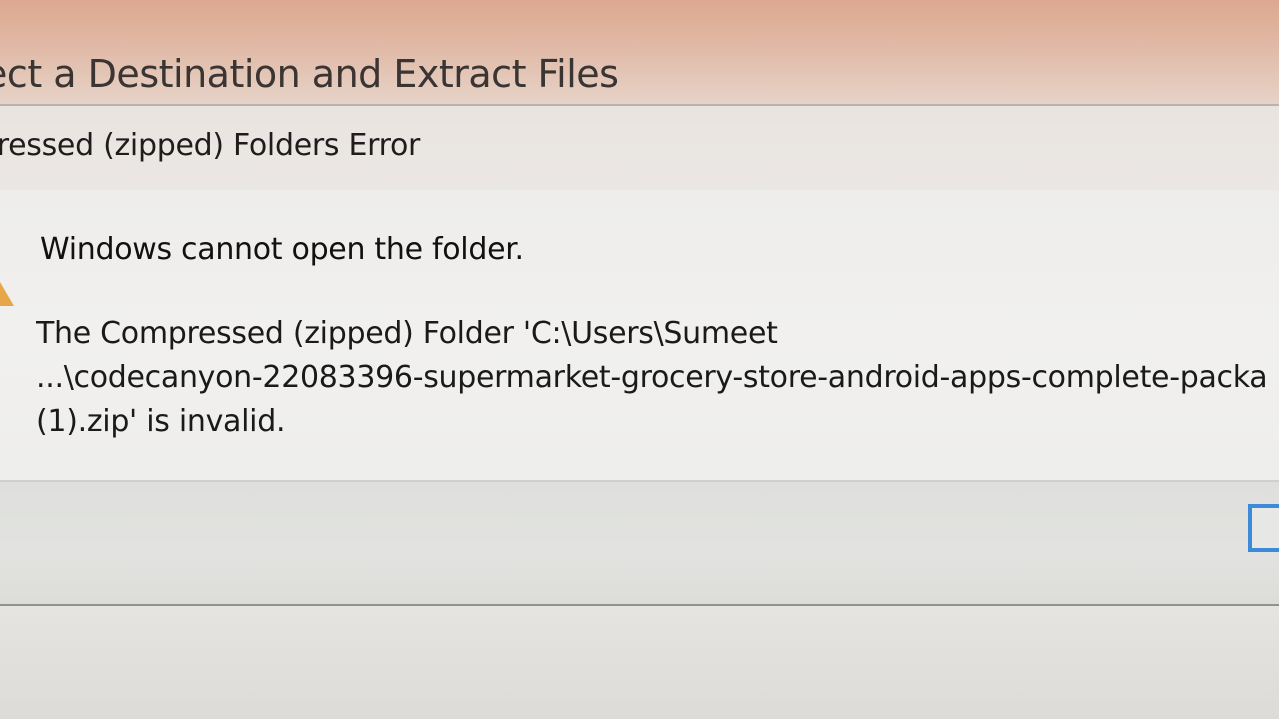 This screenshot has width=1279, height=719. Describe the element at coordinates (639, 148) in the screenshot. I see `dialog-title-bar: pressed (zipped) Folders Error` at that location.